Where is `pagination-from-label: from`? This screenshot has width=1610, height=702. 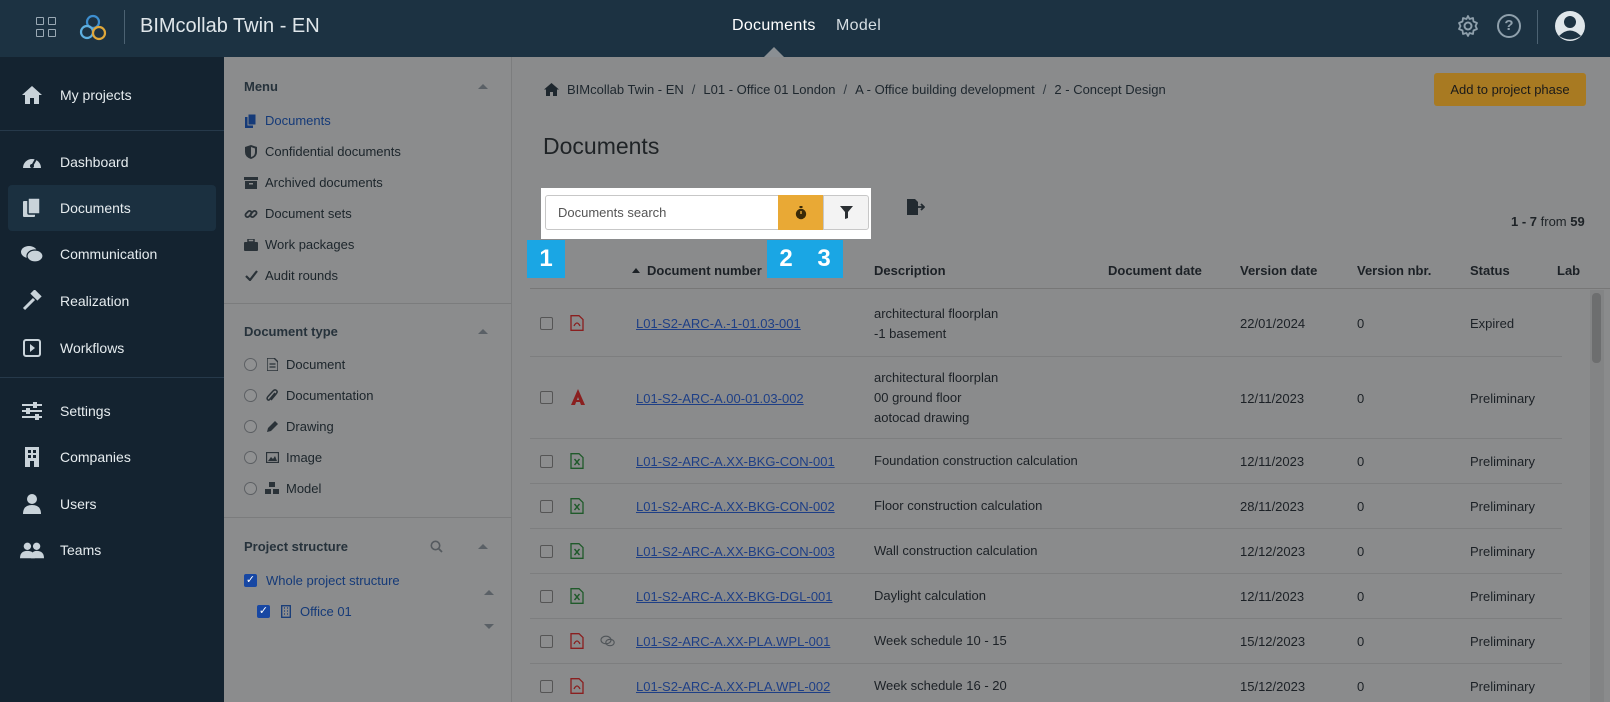 pagination-from-label: from is located at coordinates (1553, 221).